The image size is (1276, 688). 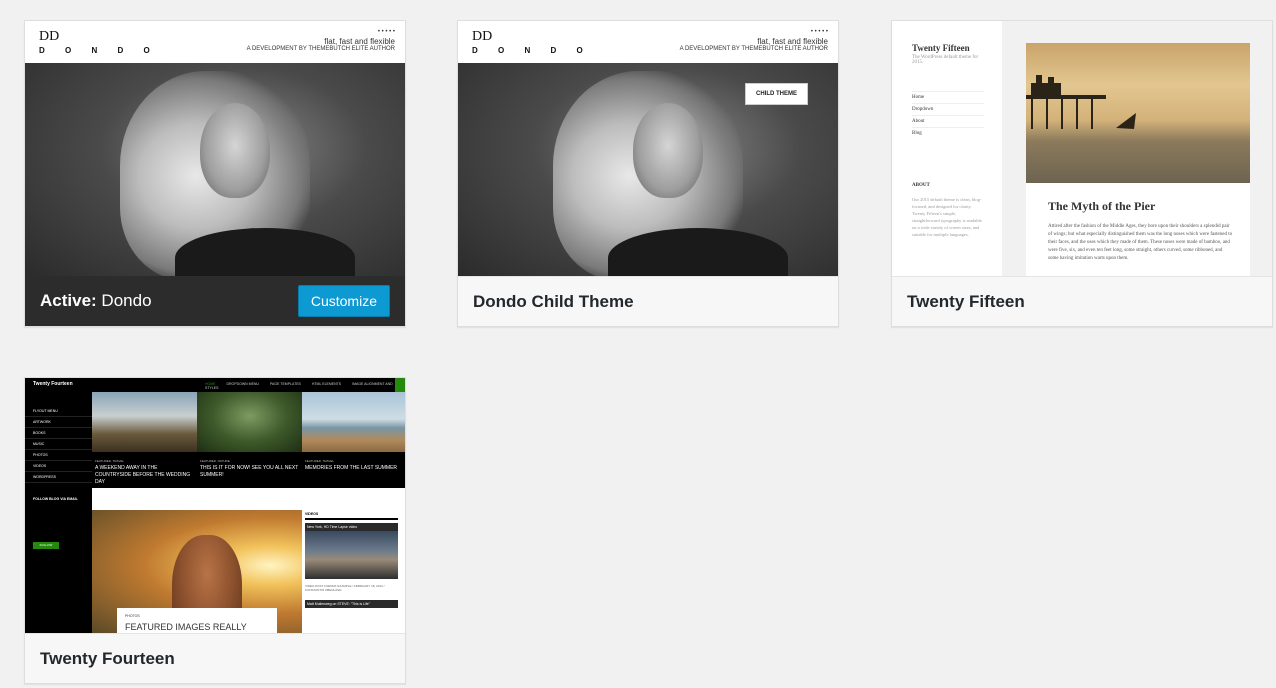 What do you see at coordinates (941, 48) in the screenshot?
I see `tf-site-title: Twenty Fifteen` at bounding box center [941, 48].